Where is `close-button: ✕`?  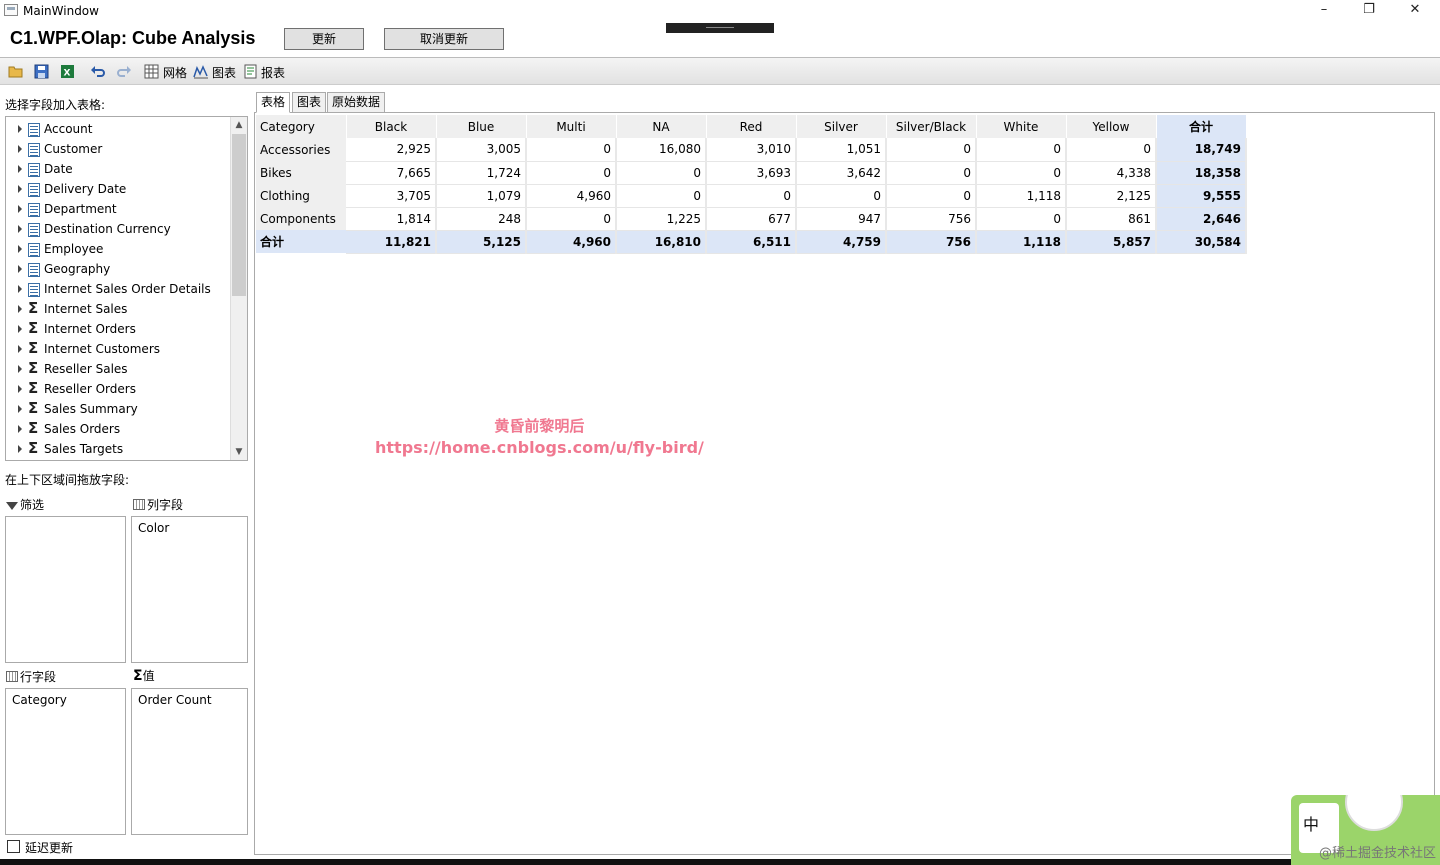
close-button: ✕ is located at coordinates (1415, 11).